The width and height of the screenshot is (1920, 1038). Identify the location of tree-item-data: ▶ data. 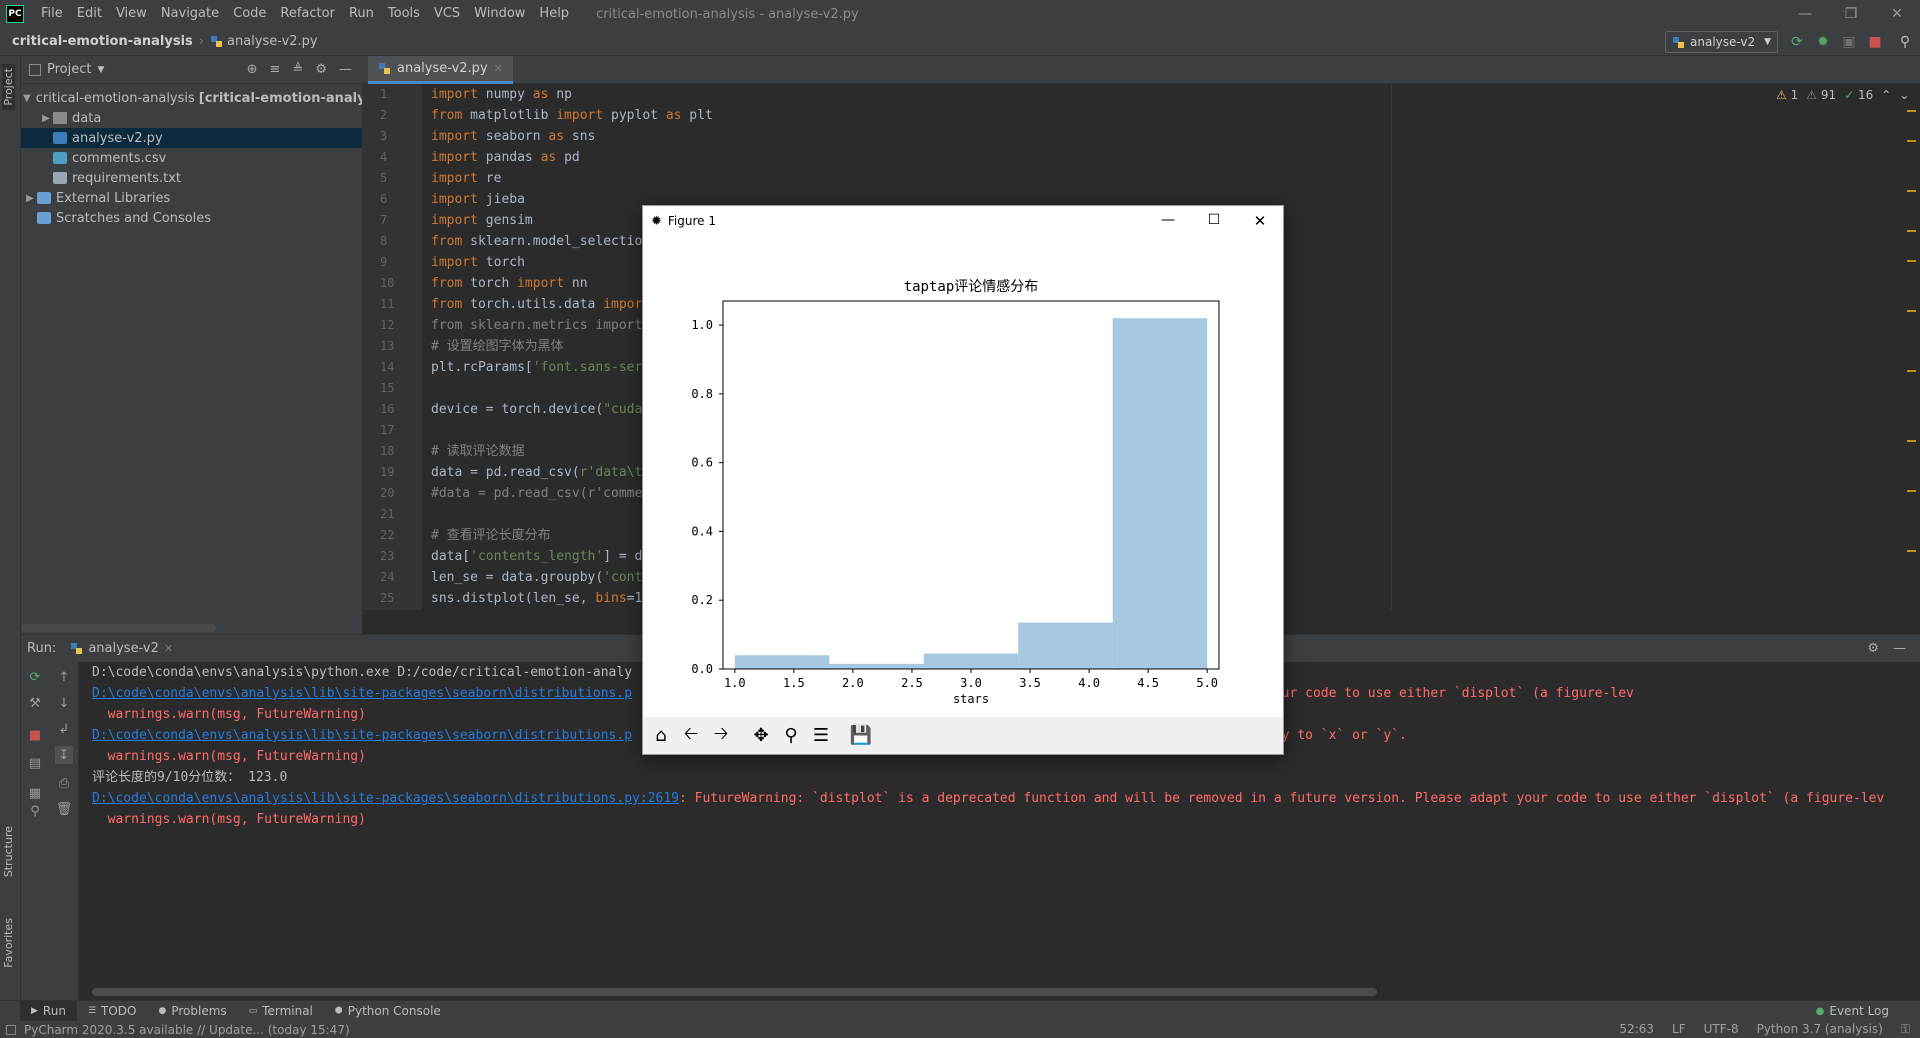
(191, 118).